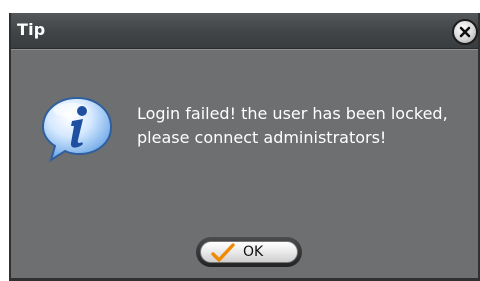  I want to click on close-icon, so click(465, 32).